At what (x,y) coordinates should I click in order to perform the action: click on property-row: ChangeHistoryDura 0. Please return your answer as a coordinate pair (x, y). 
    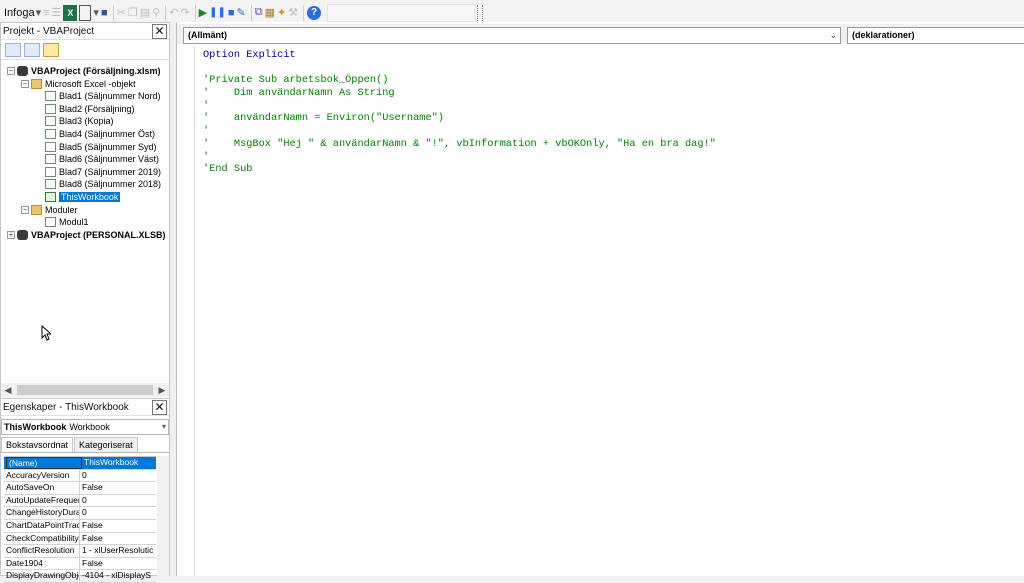
    Looking at the image, I should click on (80, 513).